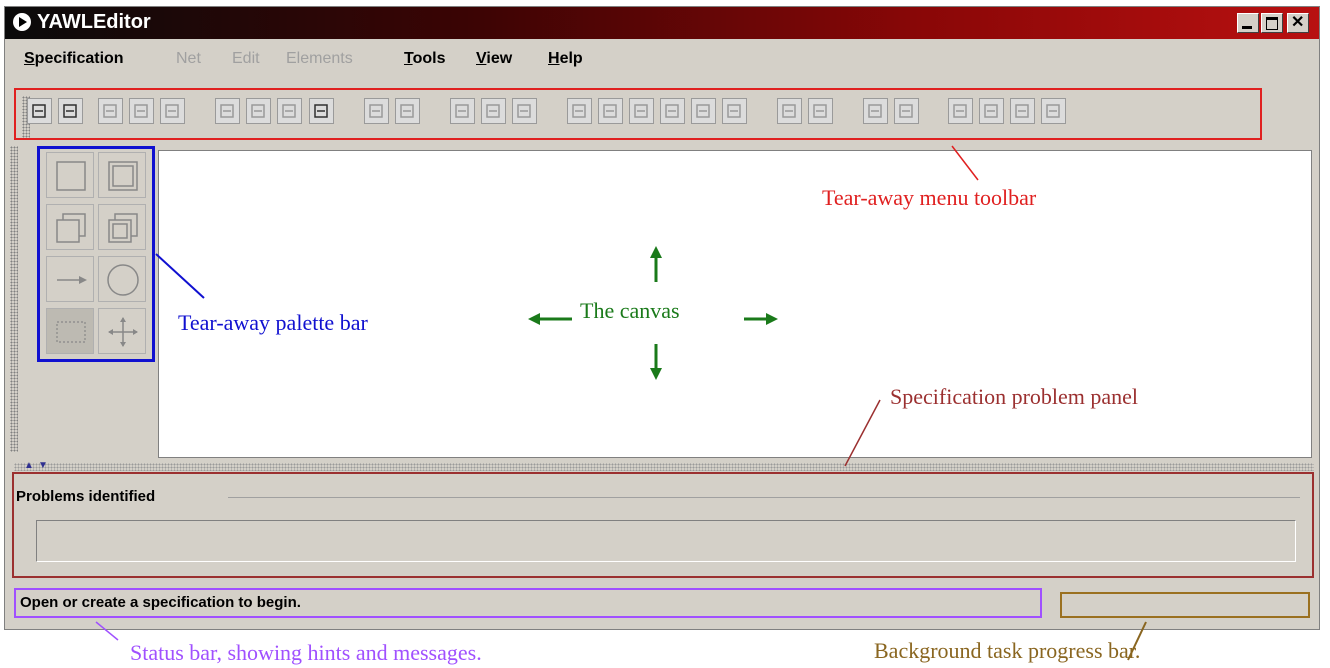 This screenshot has width=1330, height=668. I want to click on problems-callout-line, so click(862, 433).